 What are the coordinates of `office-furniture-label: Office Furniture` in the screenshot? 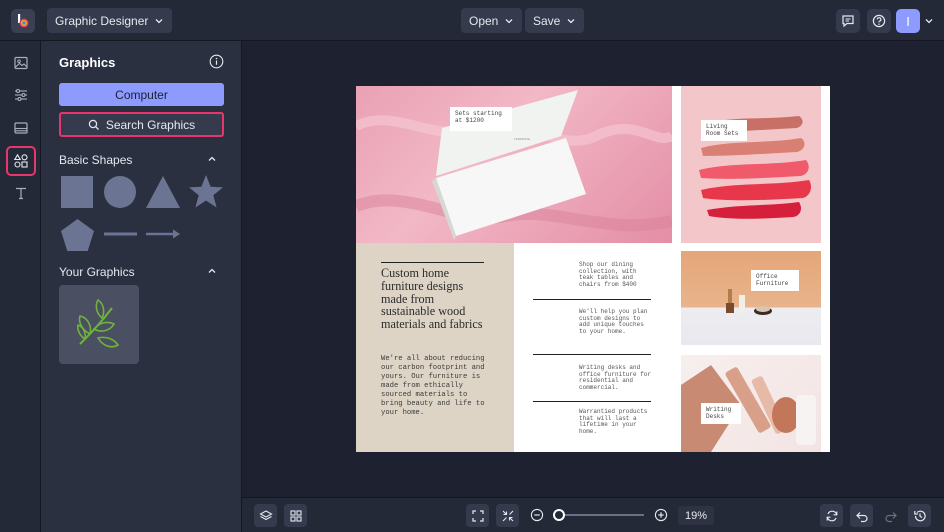 It's located at (775, 280).